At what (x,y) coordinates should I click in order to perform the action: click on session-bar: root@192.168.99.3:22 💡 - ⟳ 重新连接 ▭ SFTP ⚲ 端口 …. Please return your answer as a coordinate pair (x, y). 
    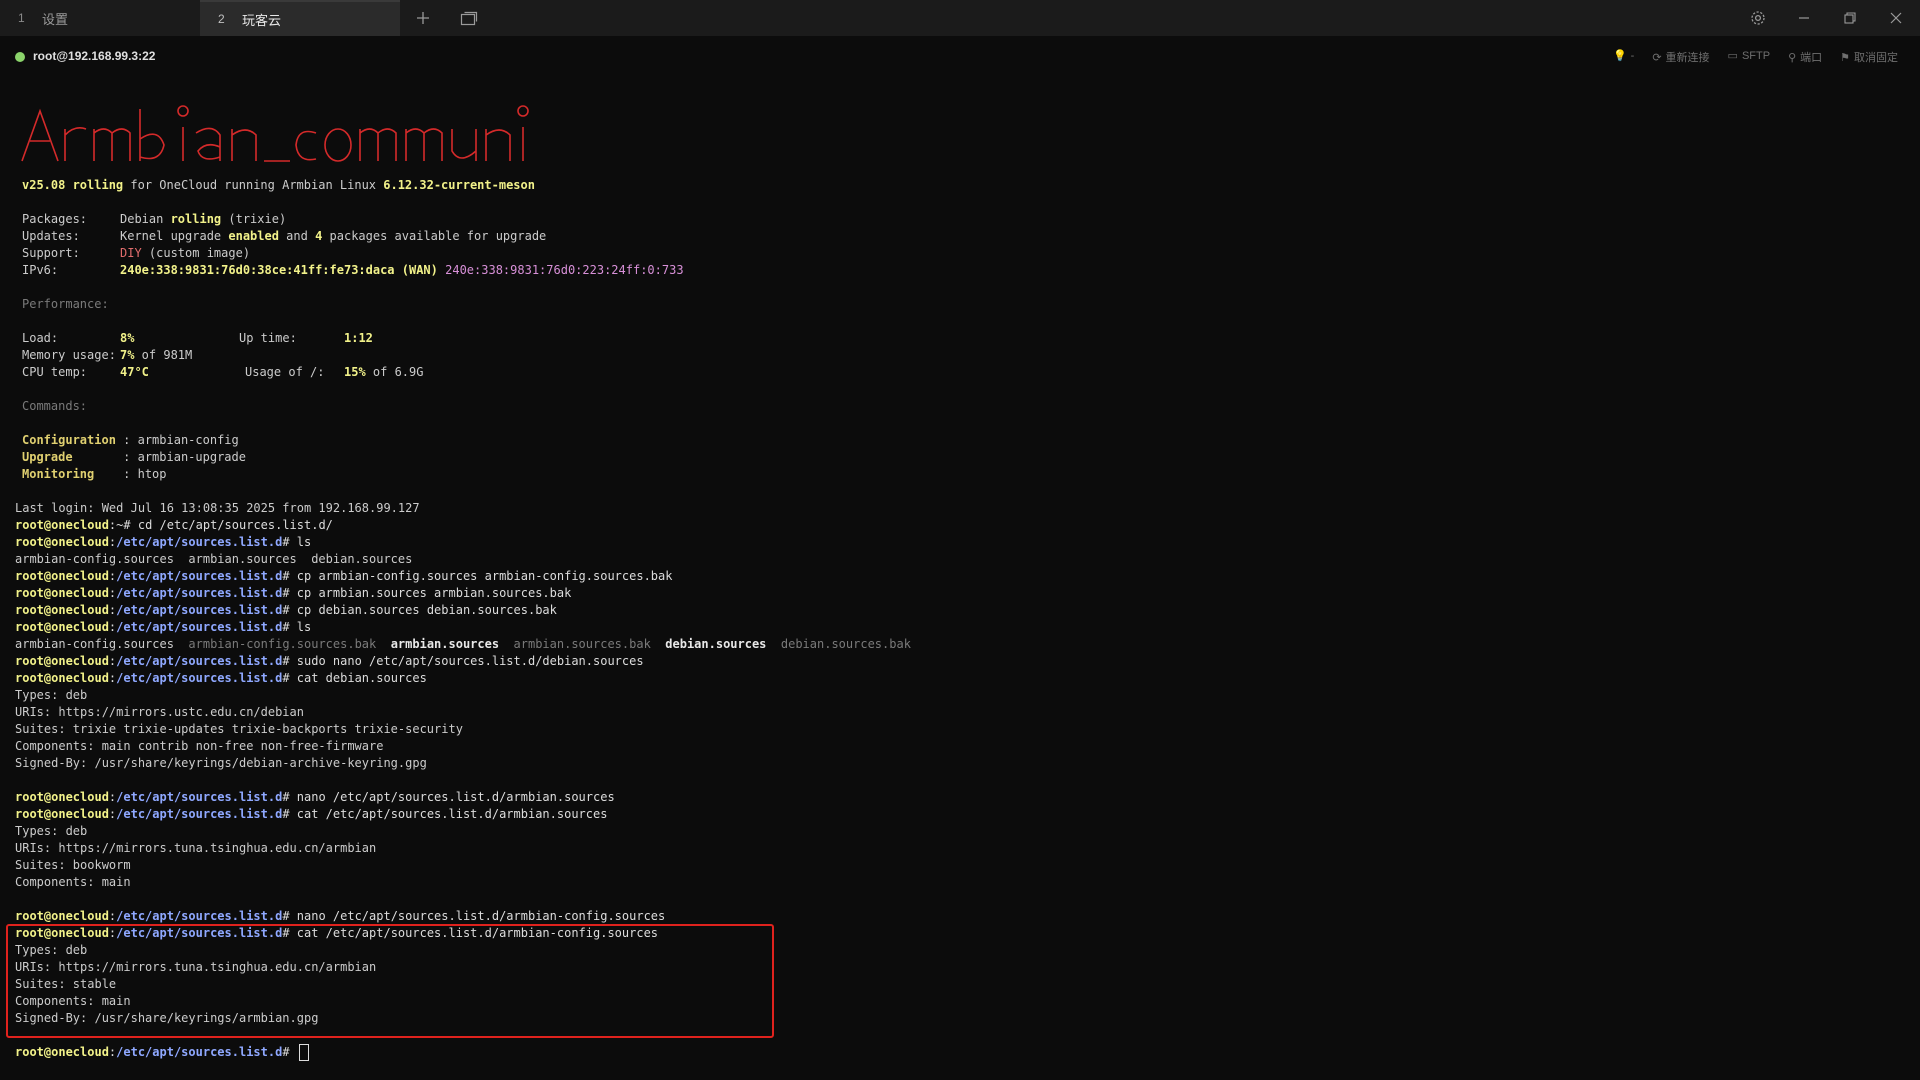
    Looking at the image, I should click on (960, 57).